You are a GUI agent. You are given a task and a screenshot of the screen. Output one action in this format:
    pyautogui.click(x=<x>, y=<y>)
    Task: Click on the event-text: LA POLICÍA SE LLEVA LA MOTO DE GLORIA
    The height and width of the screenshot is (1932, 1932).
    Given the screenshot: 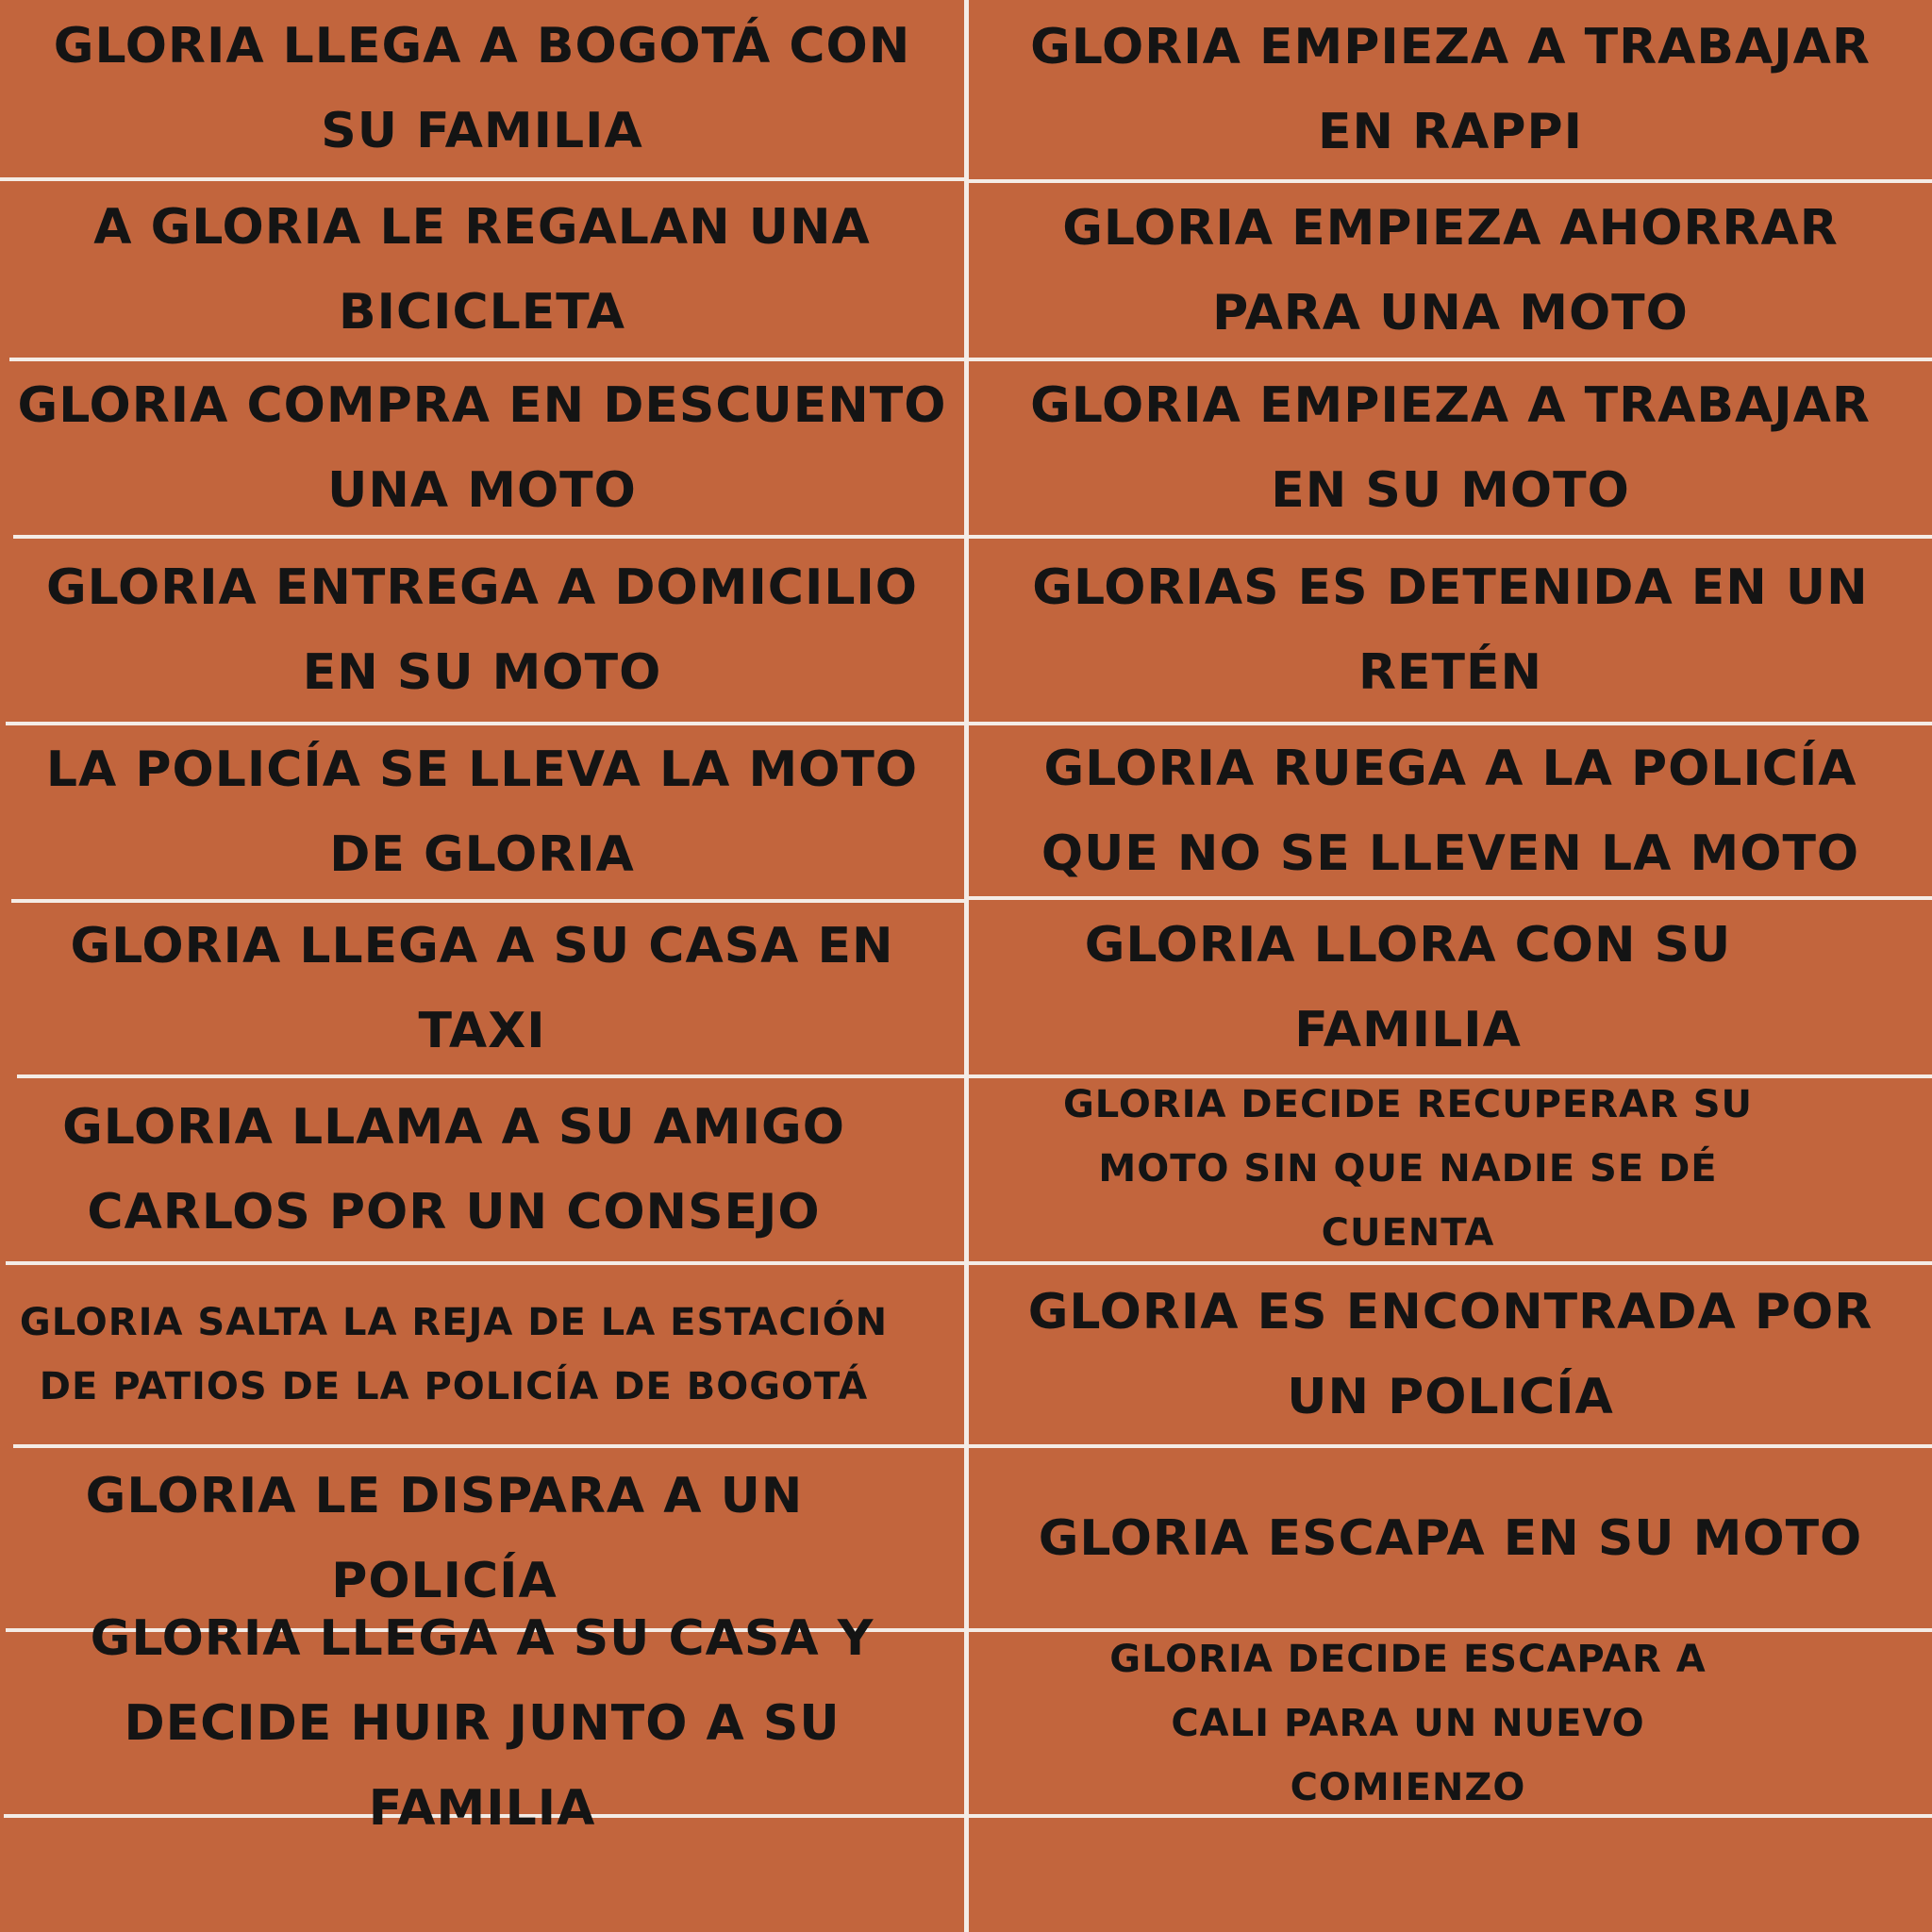 What is the action you would take?
    pyautogui.click(x=482, y=812)
    